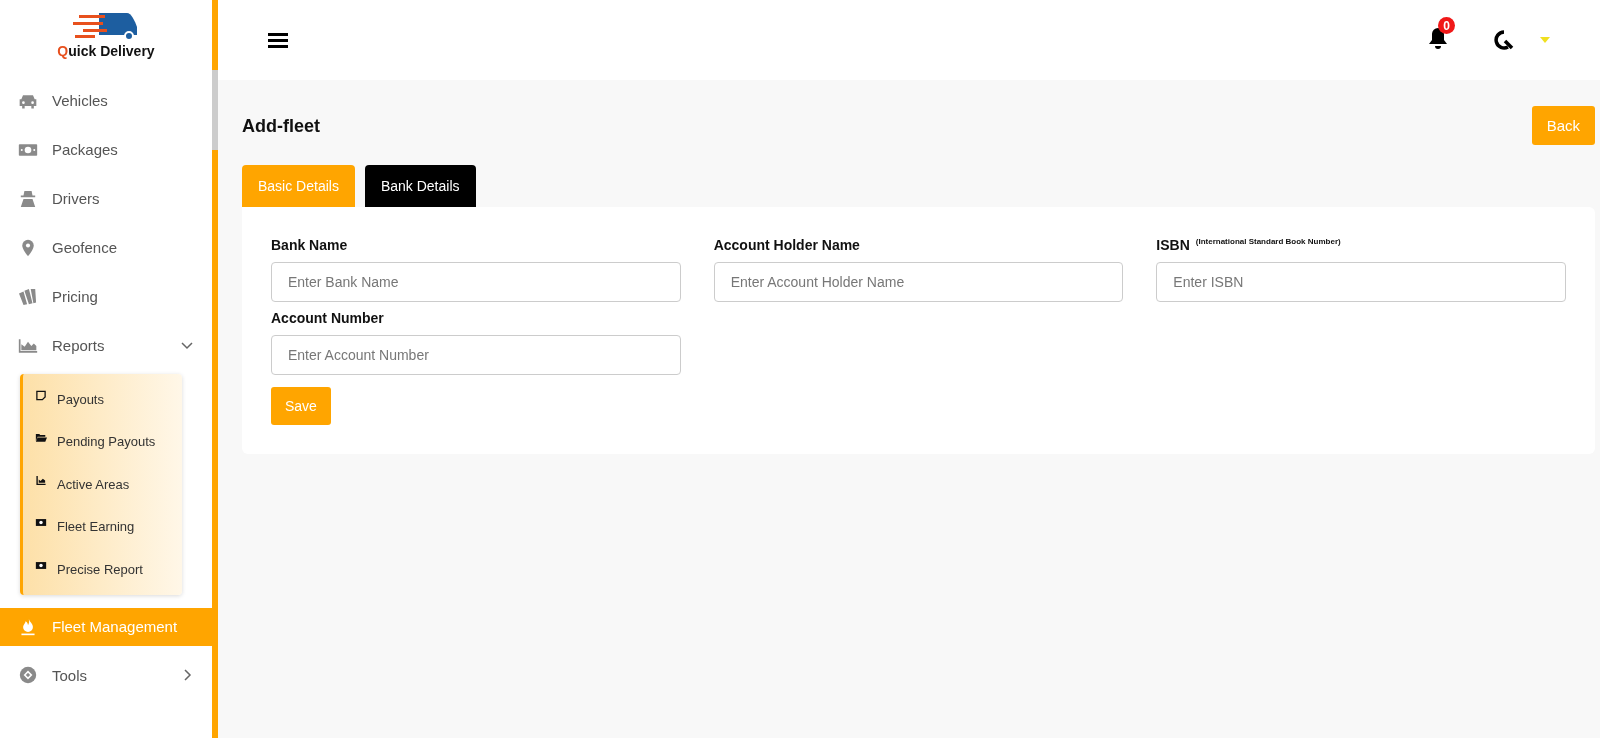 Image resolution: width=1600 pixels, height=738 pixels. What do you see at coordinates (28, 626) in the screenshot?
I see `flame-icon` at bounding box center [28, 626].